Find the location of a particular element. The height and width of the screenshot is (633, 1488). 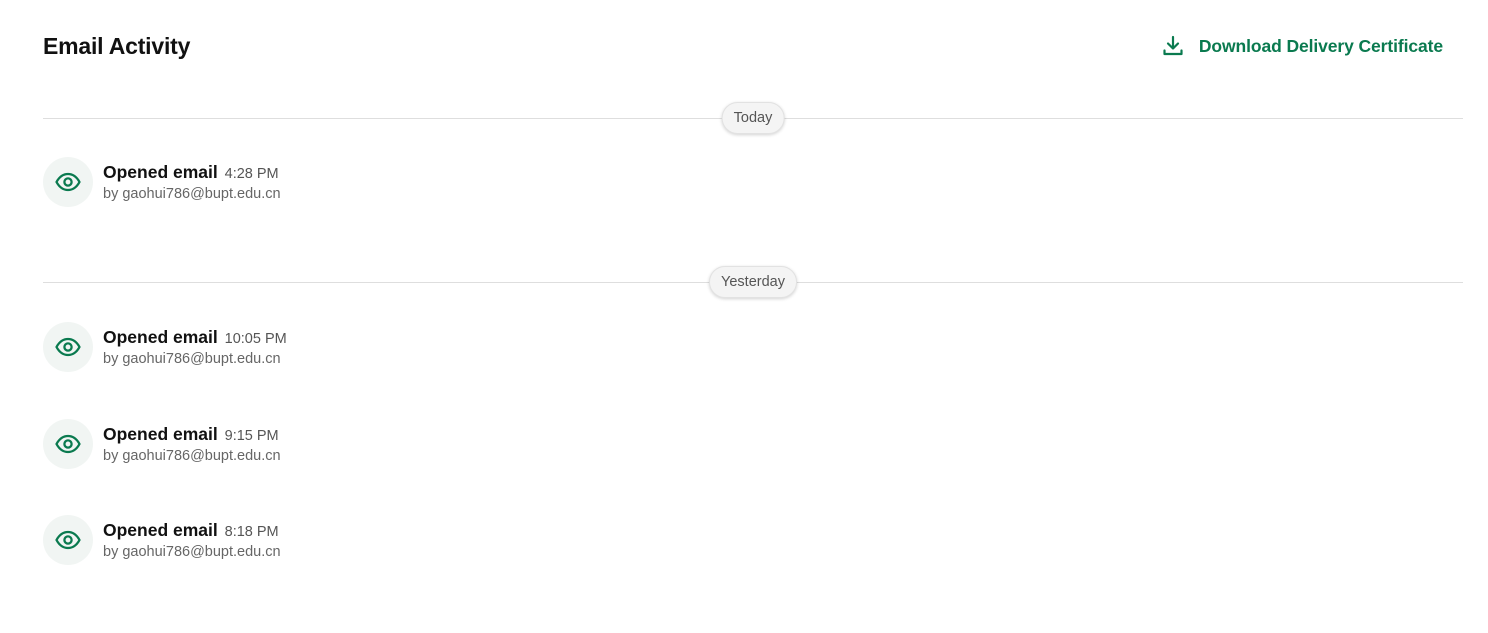

activity-time: 4:28 PM is located at coordinates (251, 174).